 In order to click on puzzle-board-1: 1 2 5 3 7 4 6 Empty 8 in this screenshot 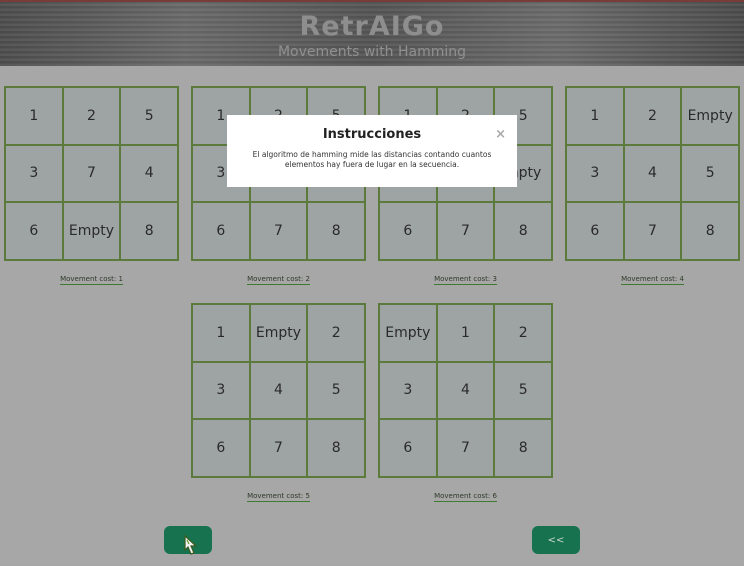, I will do `click(91, 173)`.